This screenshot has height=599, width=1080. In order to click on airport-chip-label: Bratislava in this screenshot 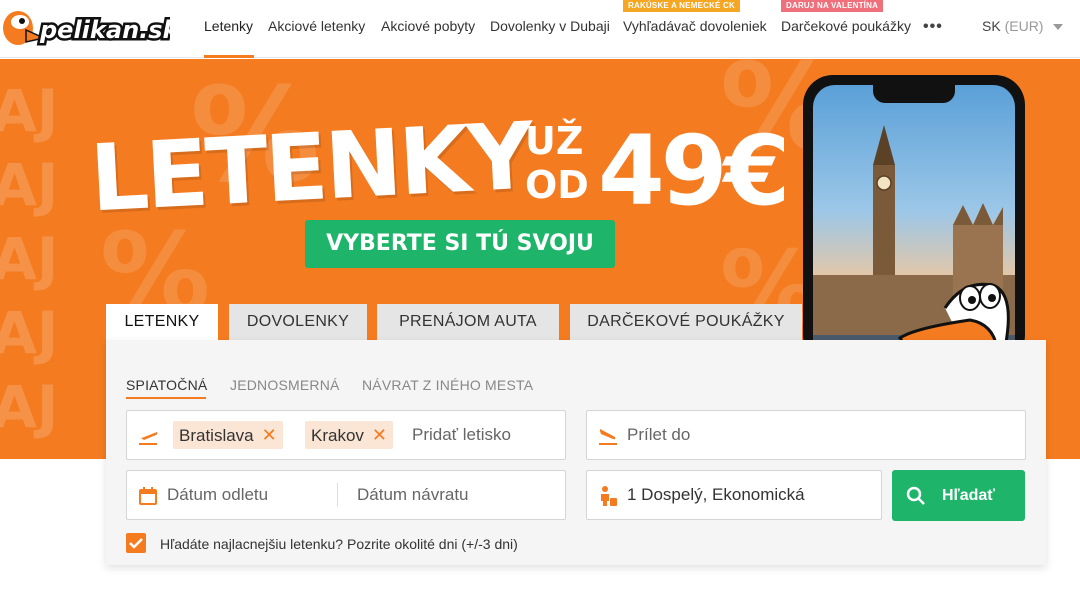, I will do `click(216, 435)`.